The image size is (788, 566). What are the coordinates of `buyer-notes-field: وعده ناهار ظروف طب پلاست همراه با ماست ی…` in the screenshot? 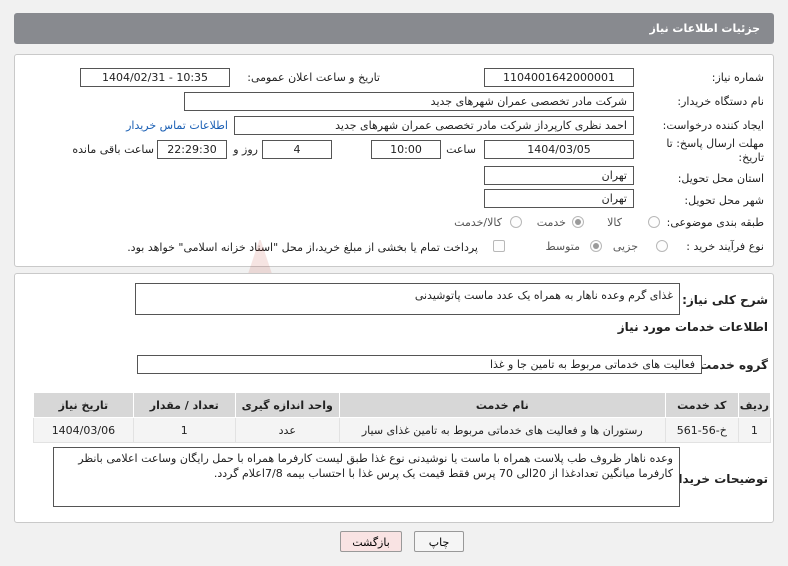 It's located at (366, 477).